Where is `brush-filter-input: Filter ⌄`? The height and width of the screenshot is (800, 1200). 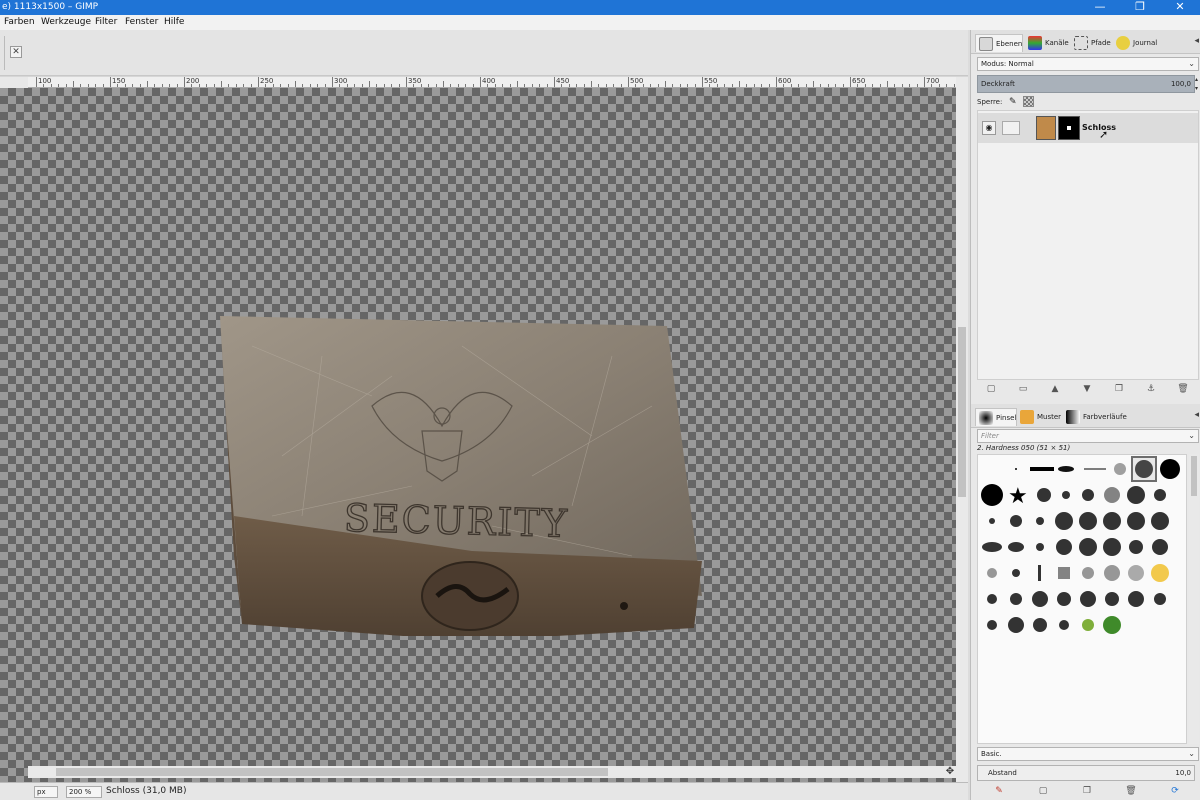 brush-filter-input: Filter ⌄ is located at coordinates (1088, 436).